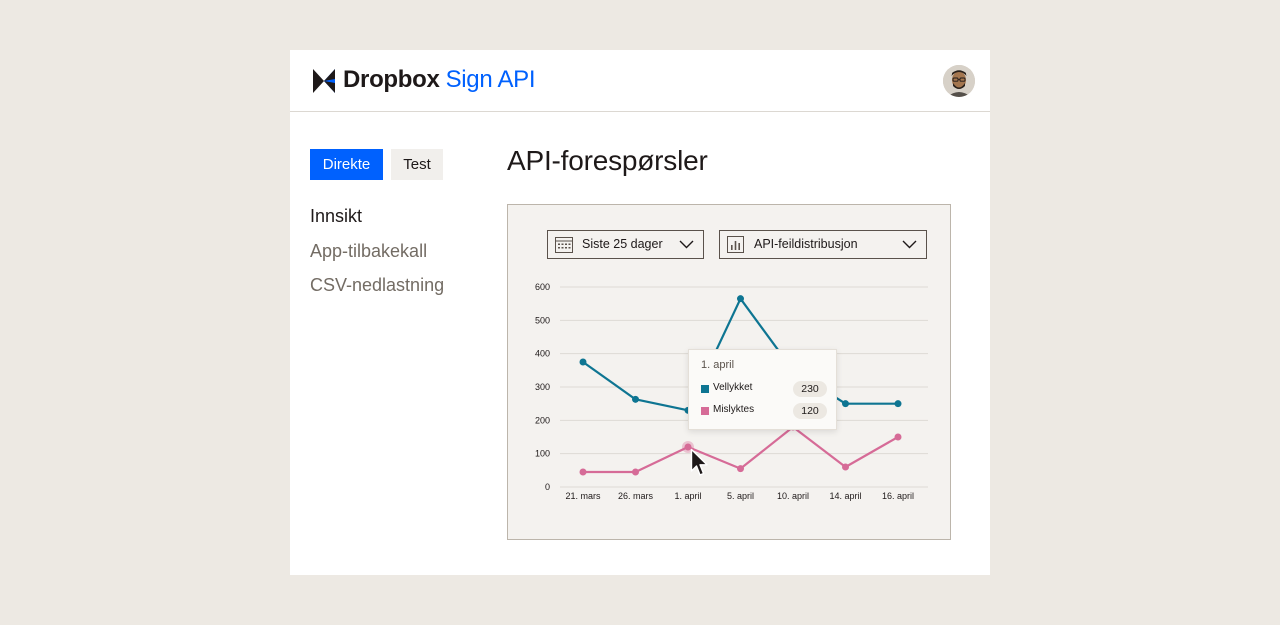 Image resolution: width=1280 pixels, height=625 pixels. Describe the element at coordinates (733, 387) in the screenshot. I see `tooltip-row-label: Vellykket` at that location.